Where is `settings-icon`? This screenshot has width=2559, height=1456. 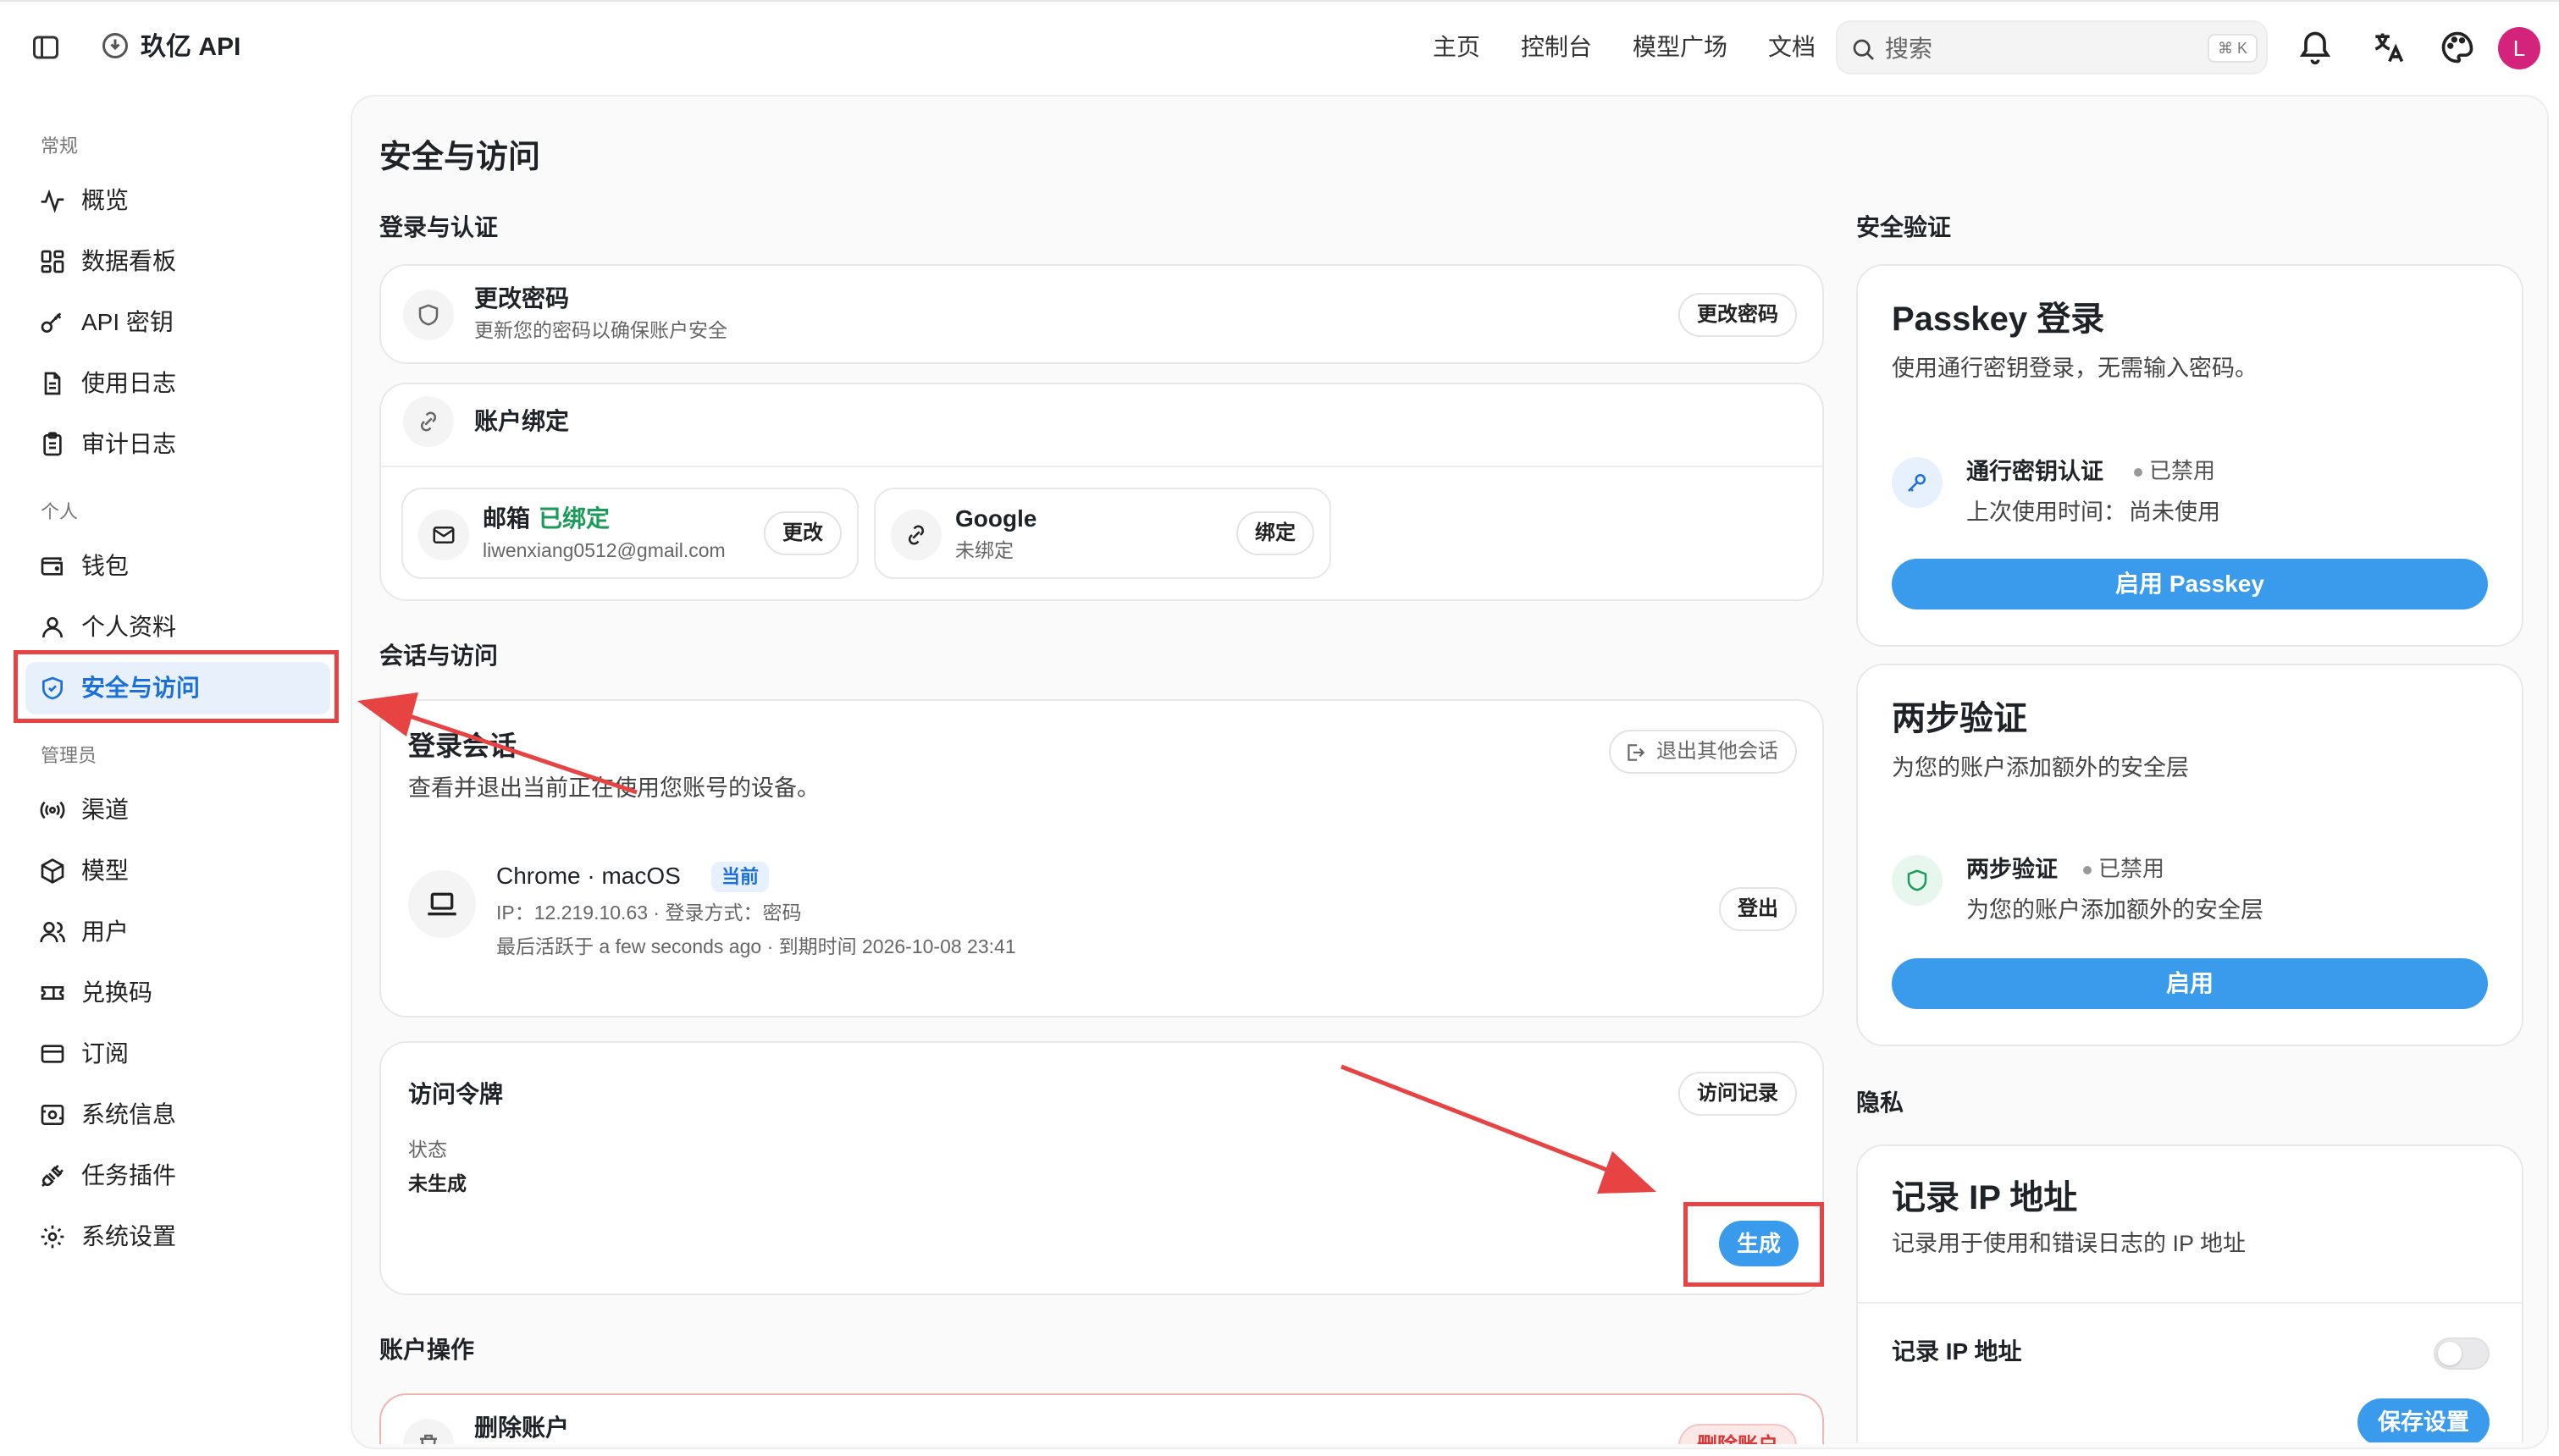 settings-icon is located at coordinates (53, 1237).